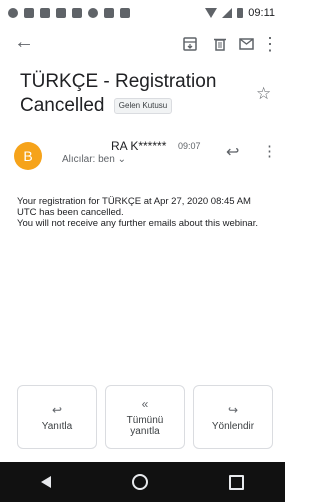  What do you see at coordinates (270, 44) in the screenshot?
I see `more-vert-icon: ⋮` at bounding box center [270, 44].